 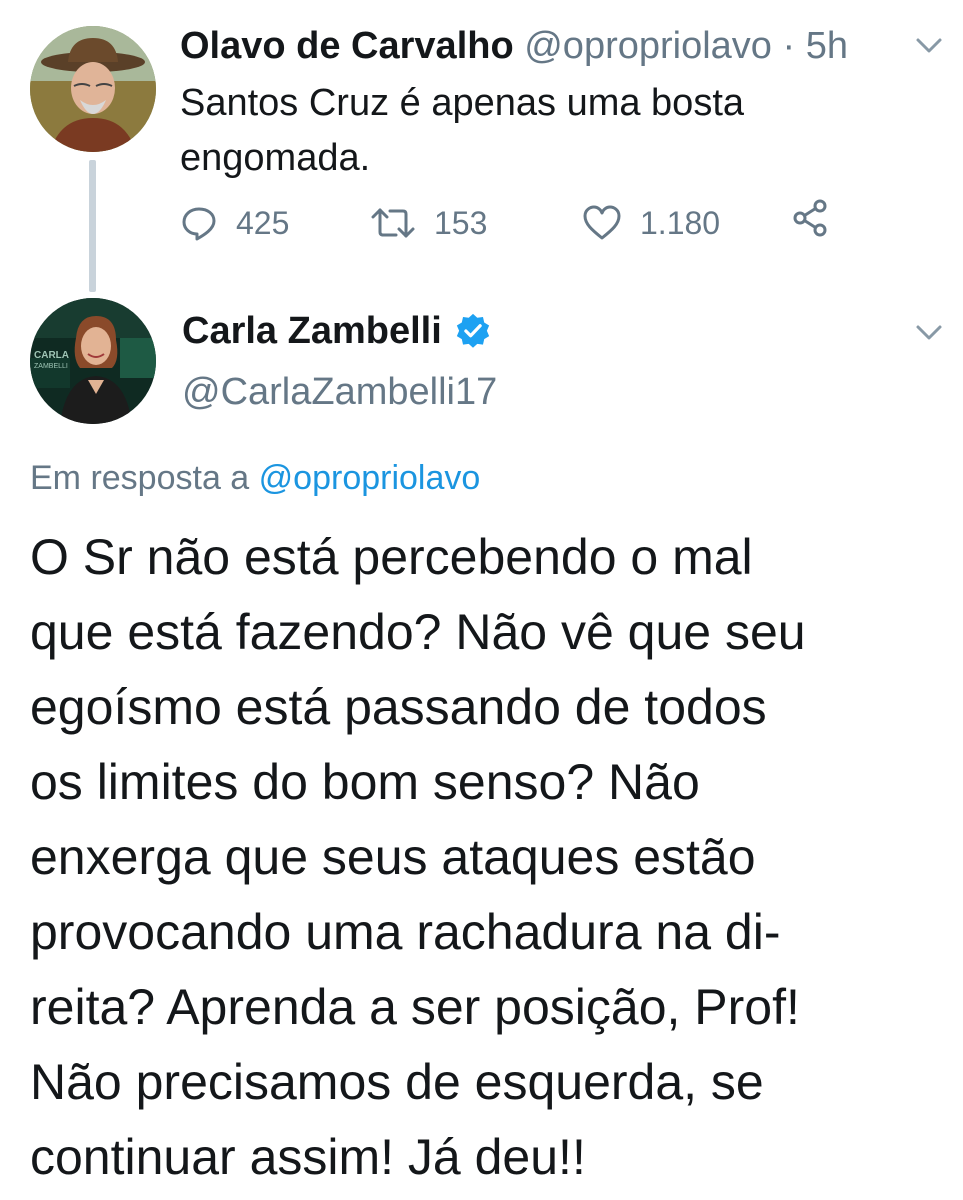 I want to click on heart-icon, so click(x=602, y=222).